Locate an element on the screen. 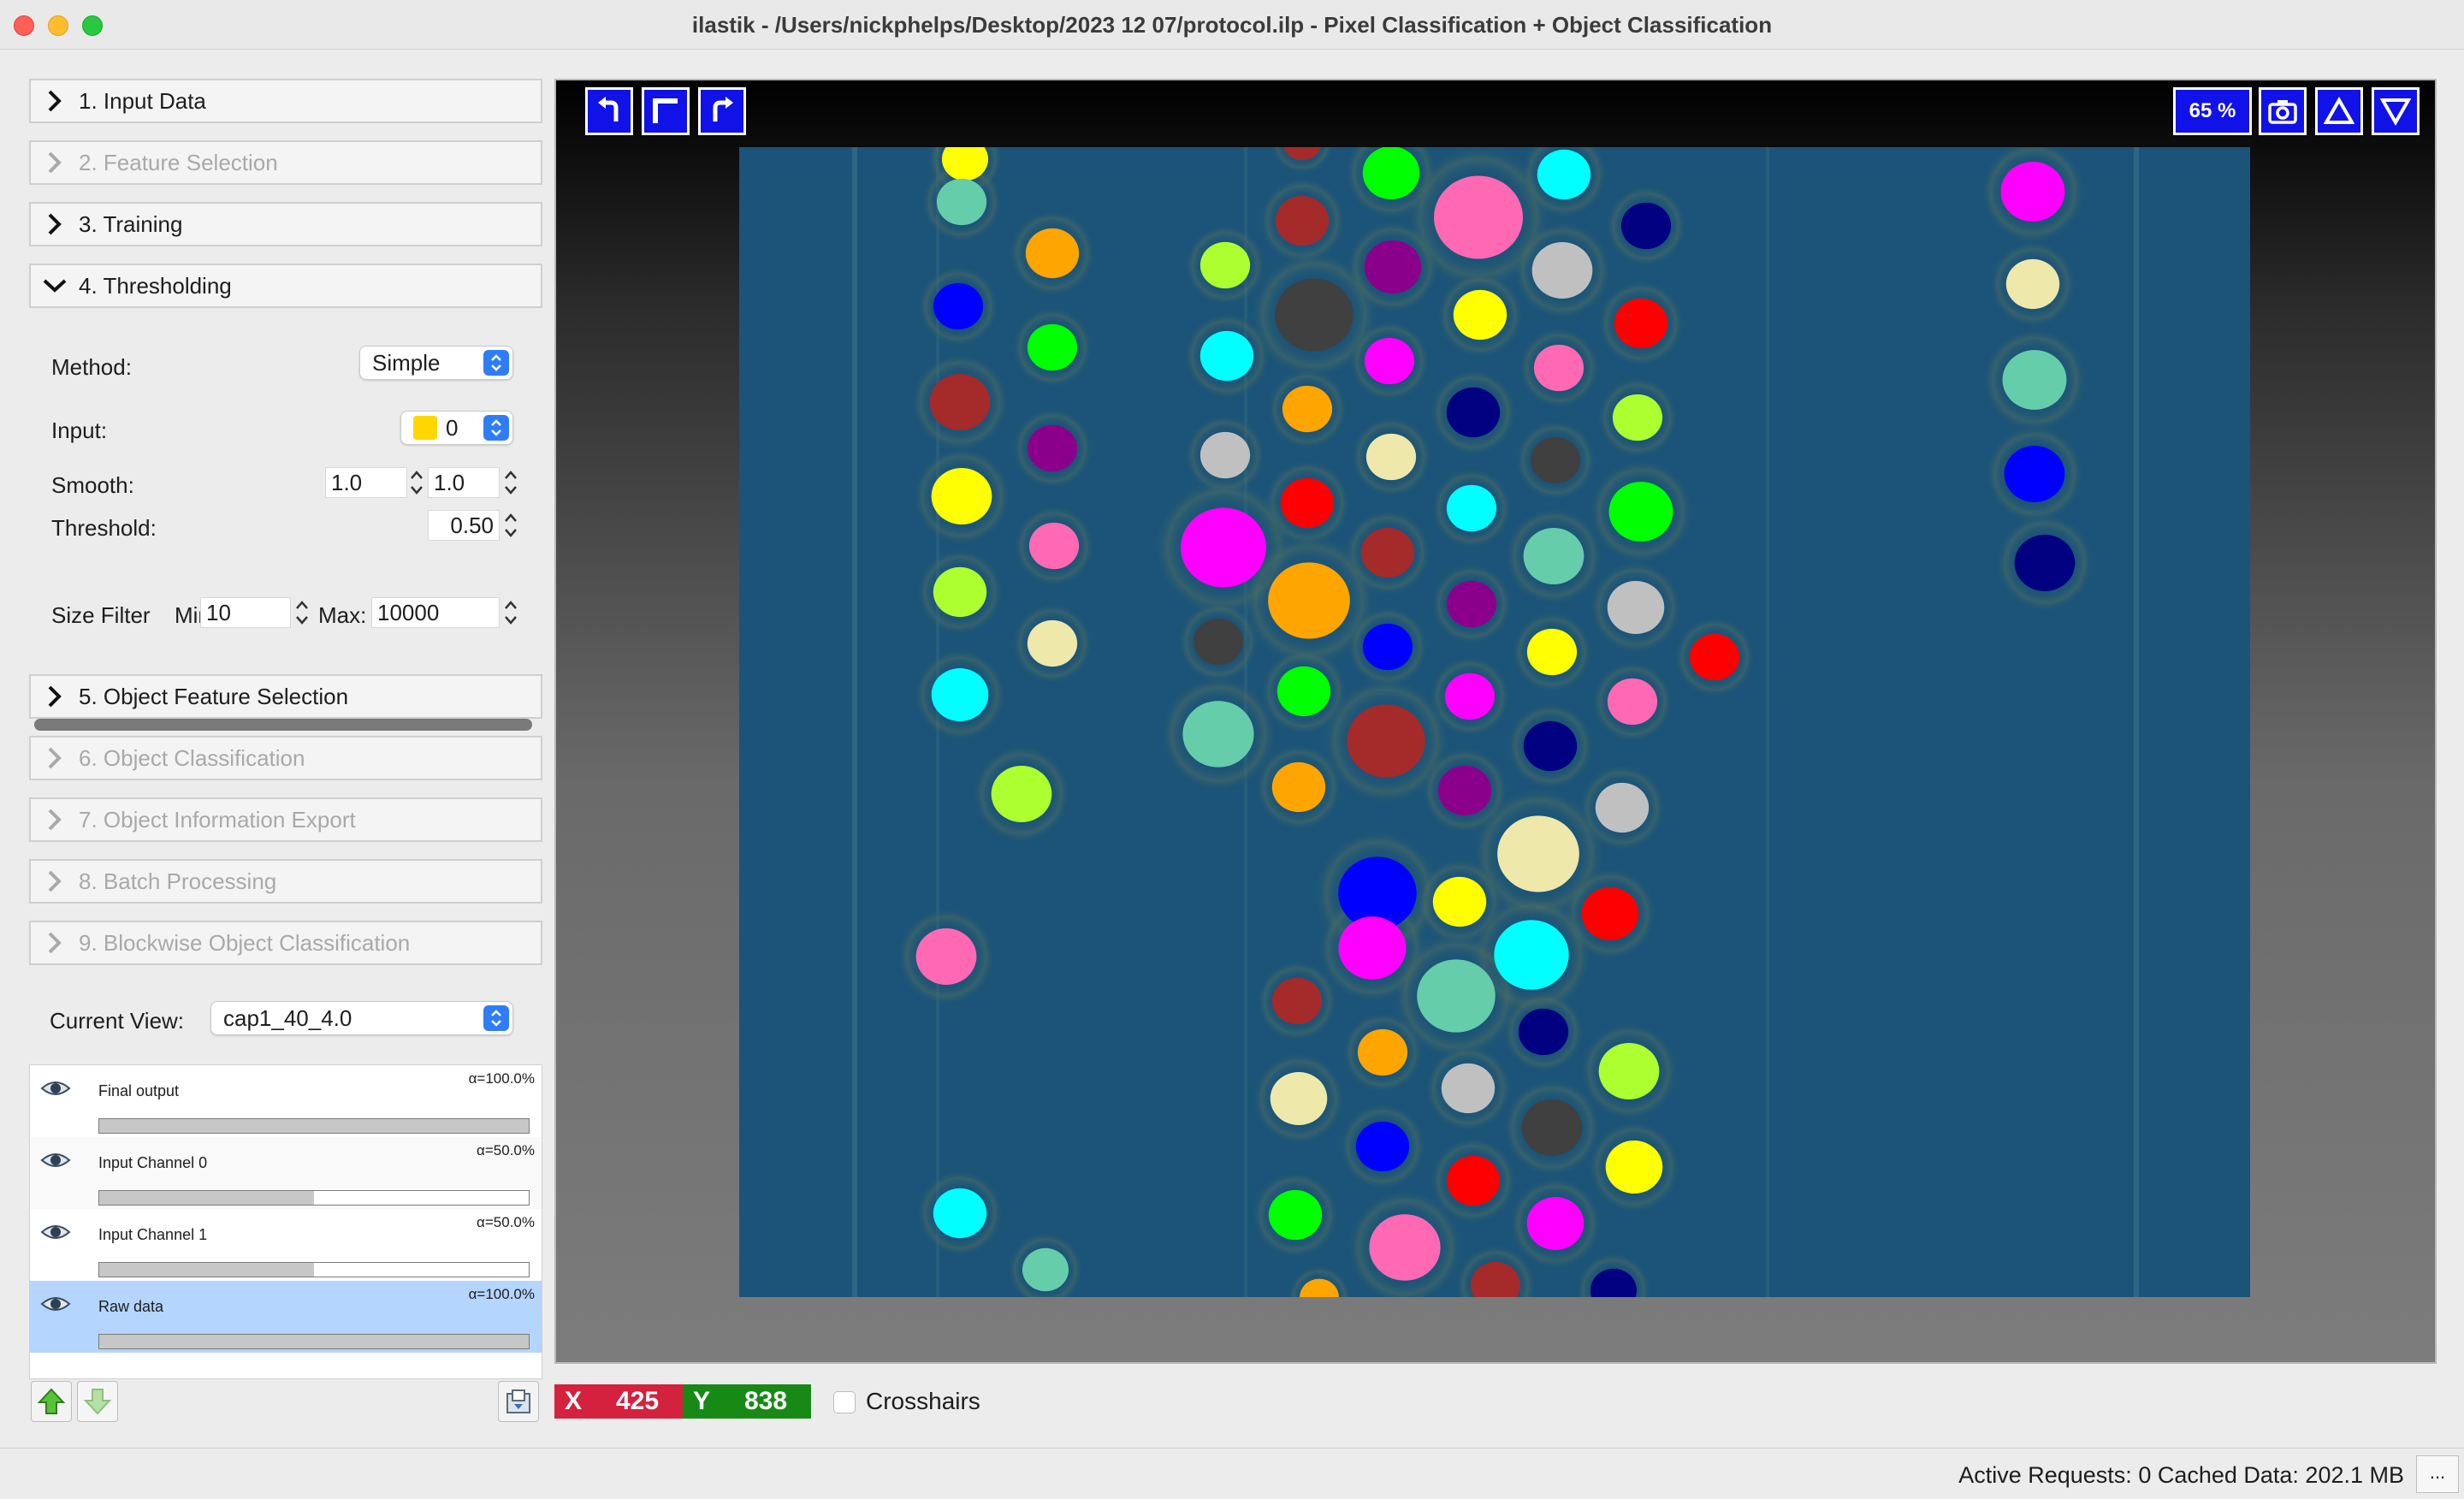 This screenshot has width=2464, height=1499. applet-training: 3. Training is located at coordinates (285, 224).